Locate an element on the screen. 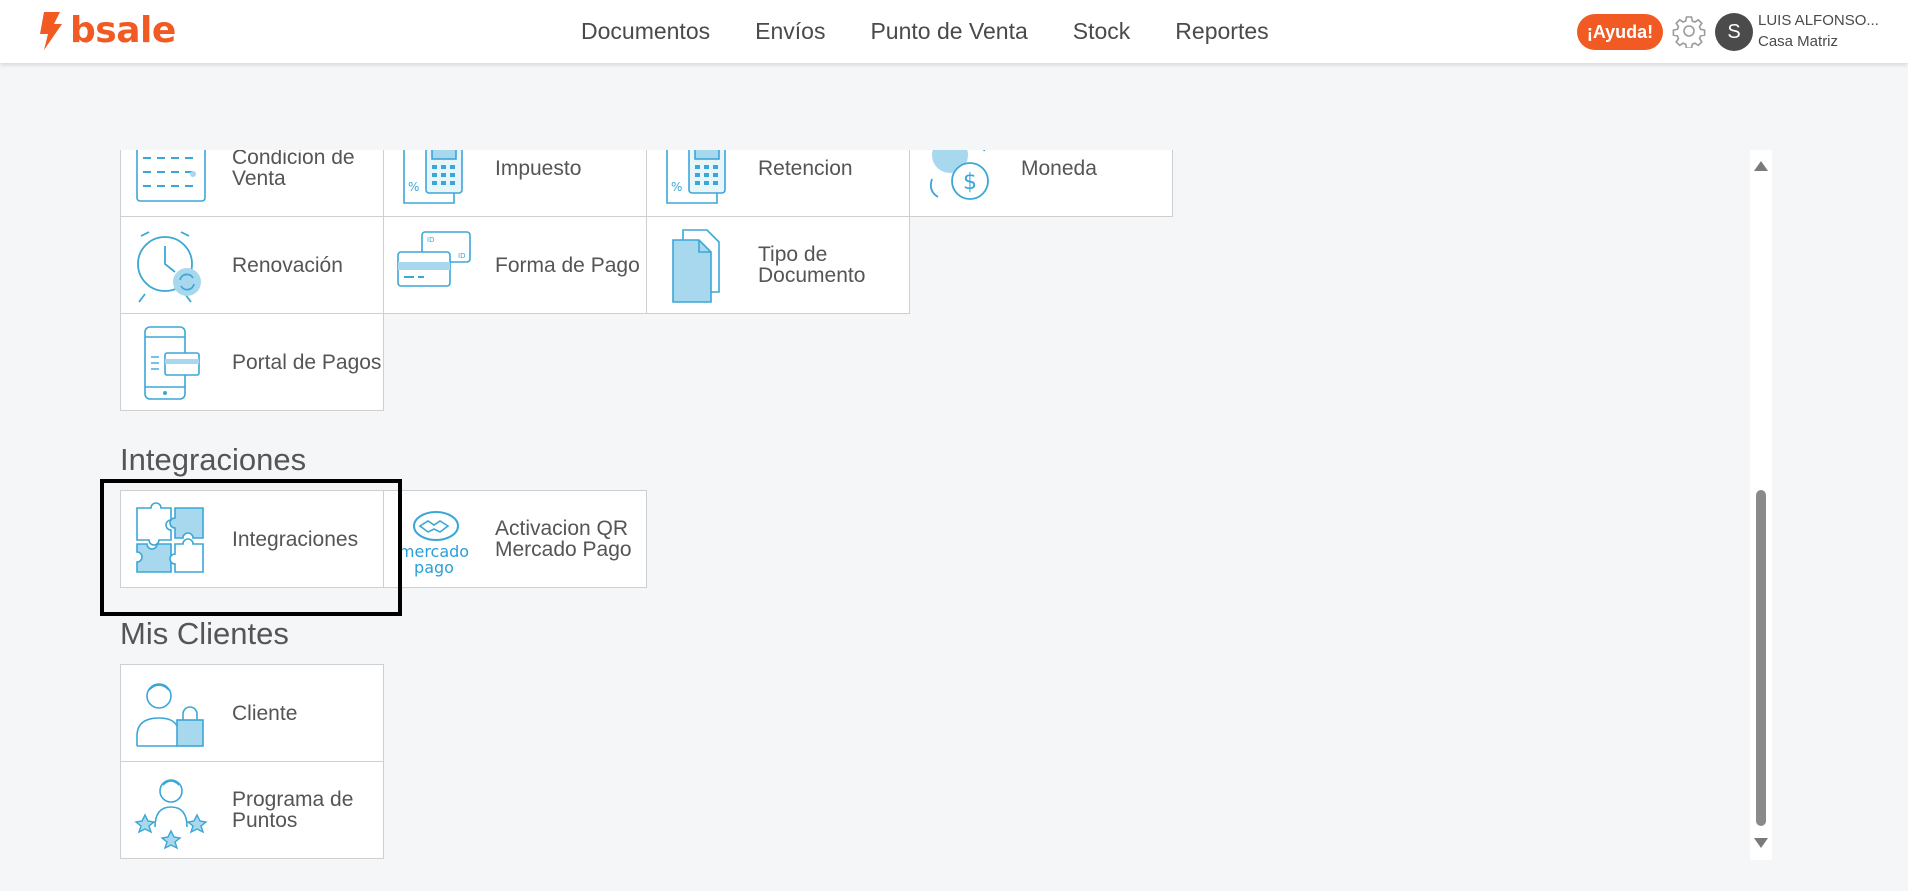  tile-portal-de-pagos: Portal de Pagos is located at coordinates (252, 362).